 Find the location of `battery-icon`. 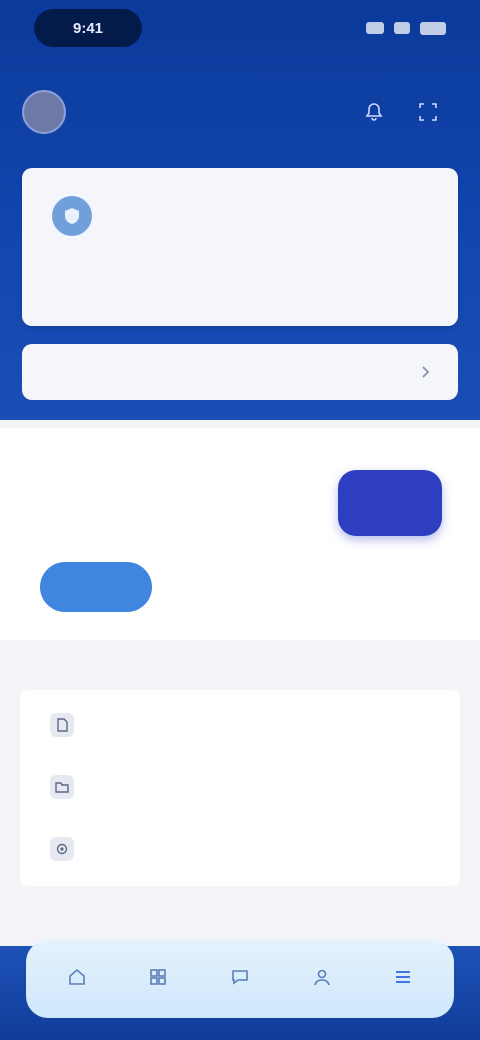

battery-icon is located at coordinates (433, 28).